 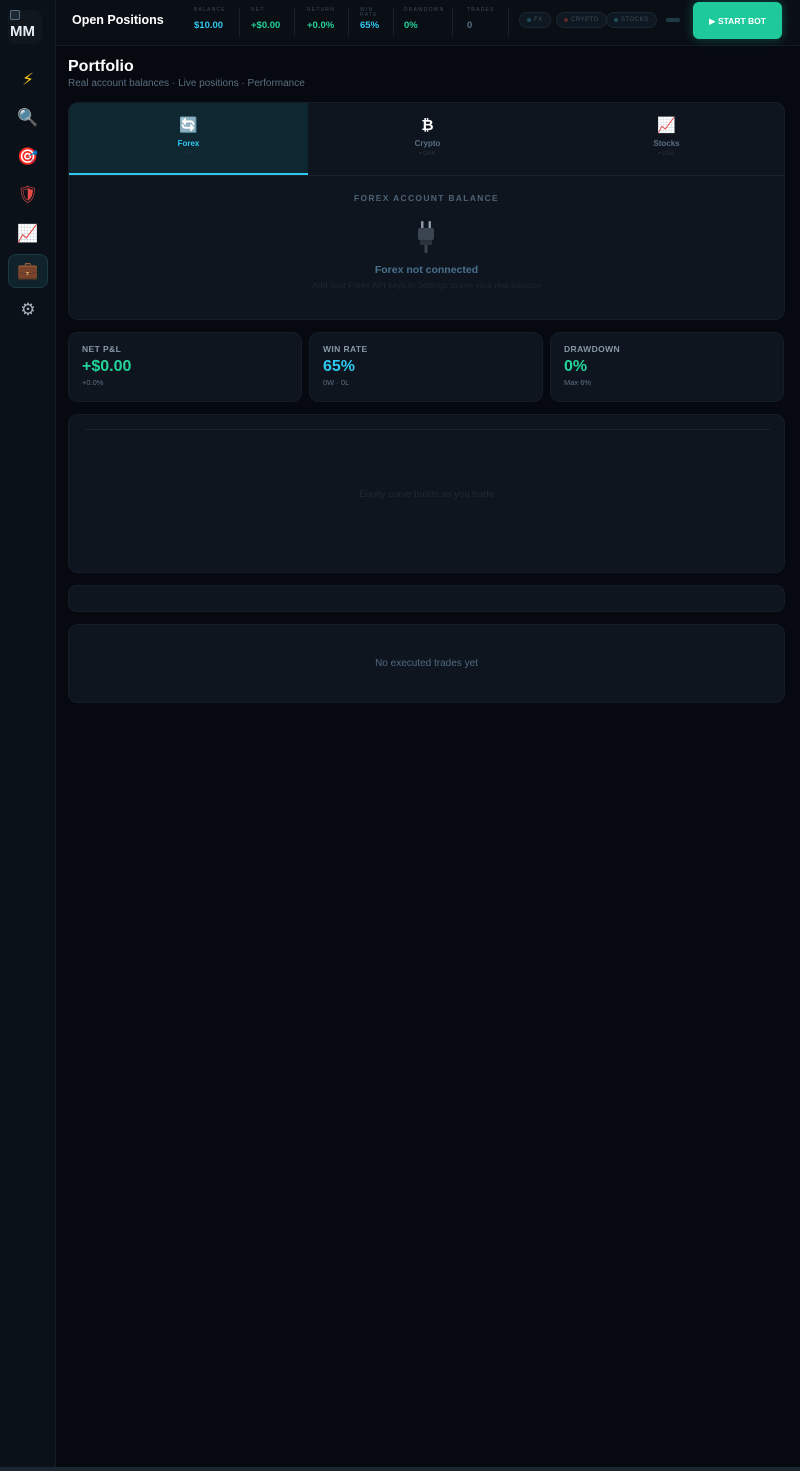 What do you see at coordinates (427, 125) in the screenshot?
I see `bitcoin-icon: ₿` at bounding box center [427, 125].